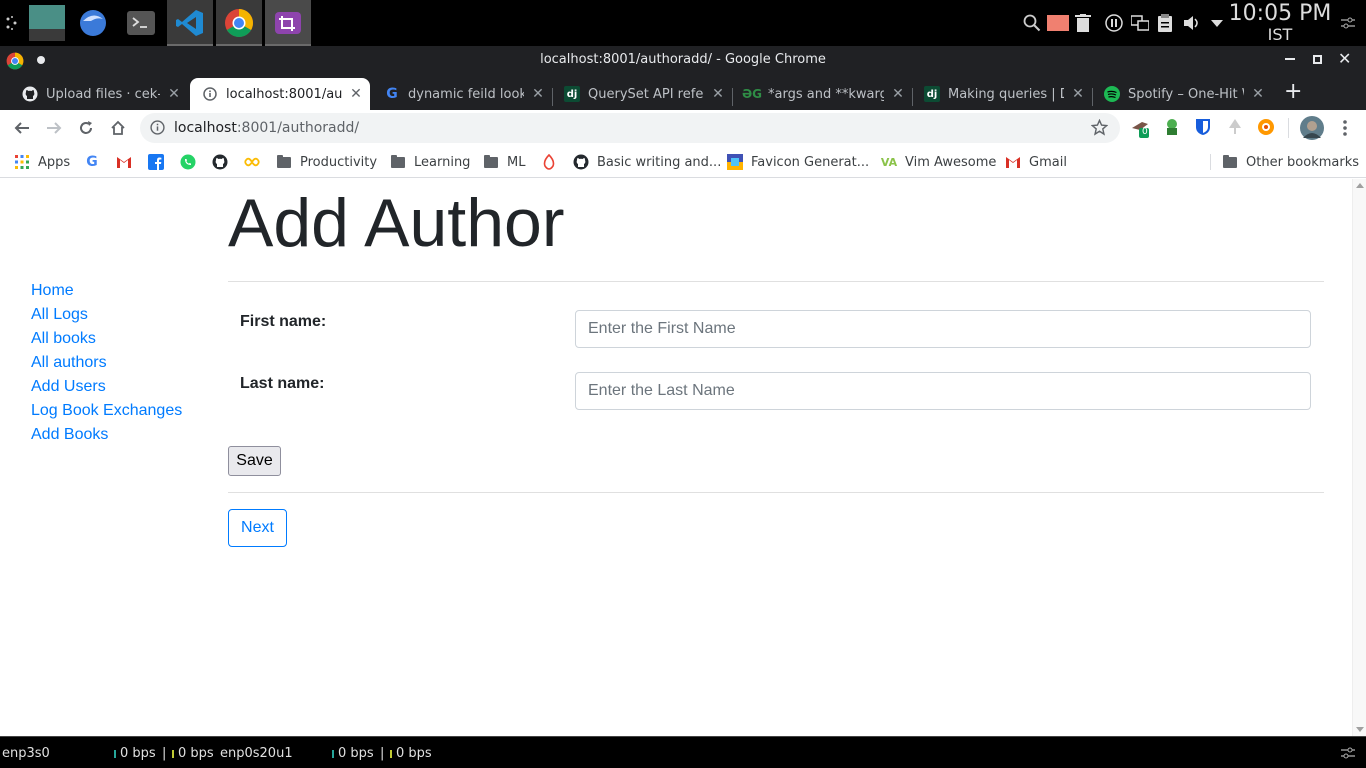 This screenshot has width=1366, height=768. What do you see at coordinates (504, 162) in the screenshot?
I see `bookmark-ml: ML` at bounding box center [504, 162].